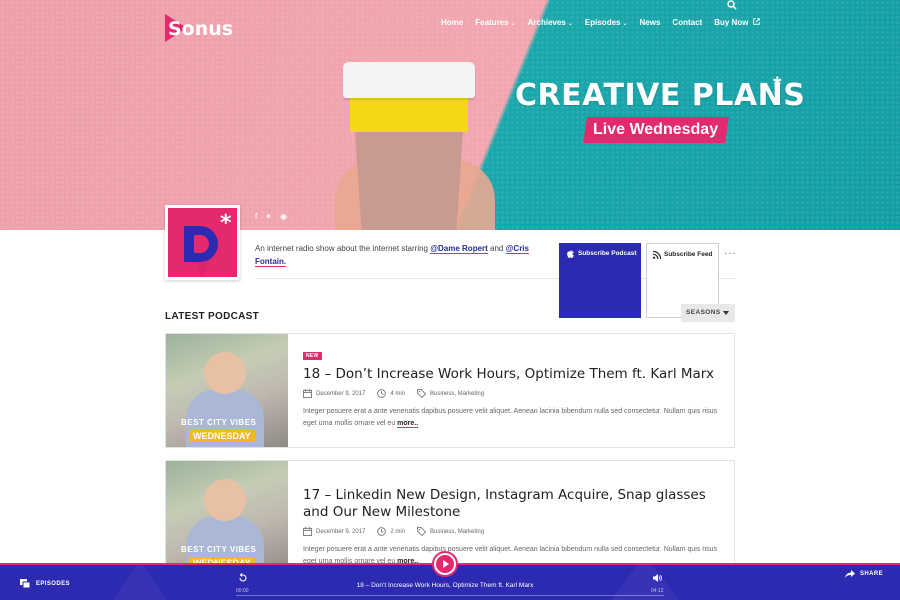 The height and width of the screenshot is (600, 900). I want to click on host-link: @Dame Ropert, so click(459, 249).